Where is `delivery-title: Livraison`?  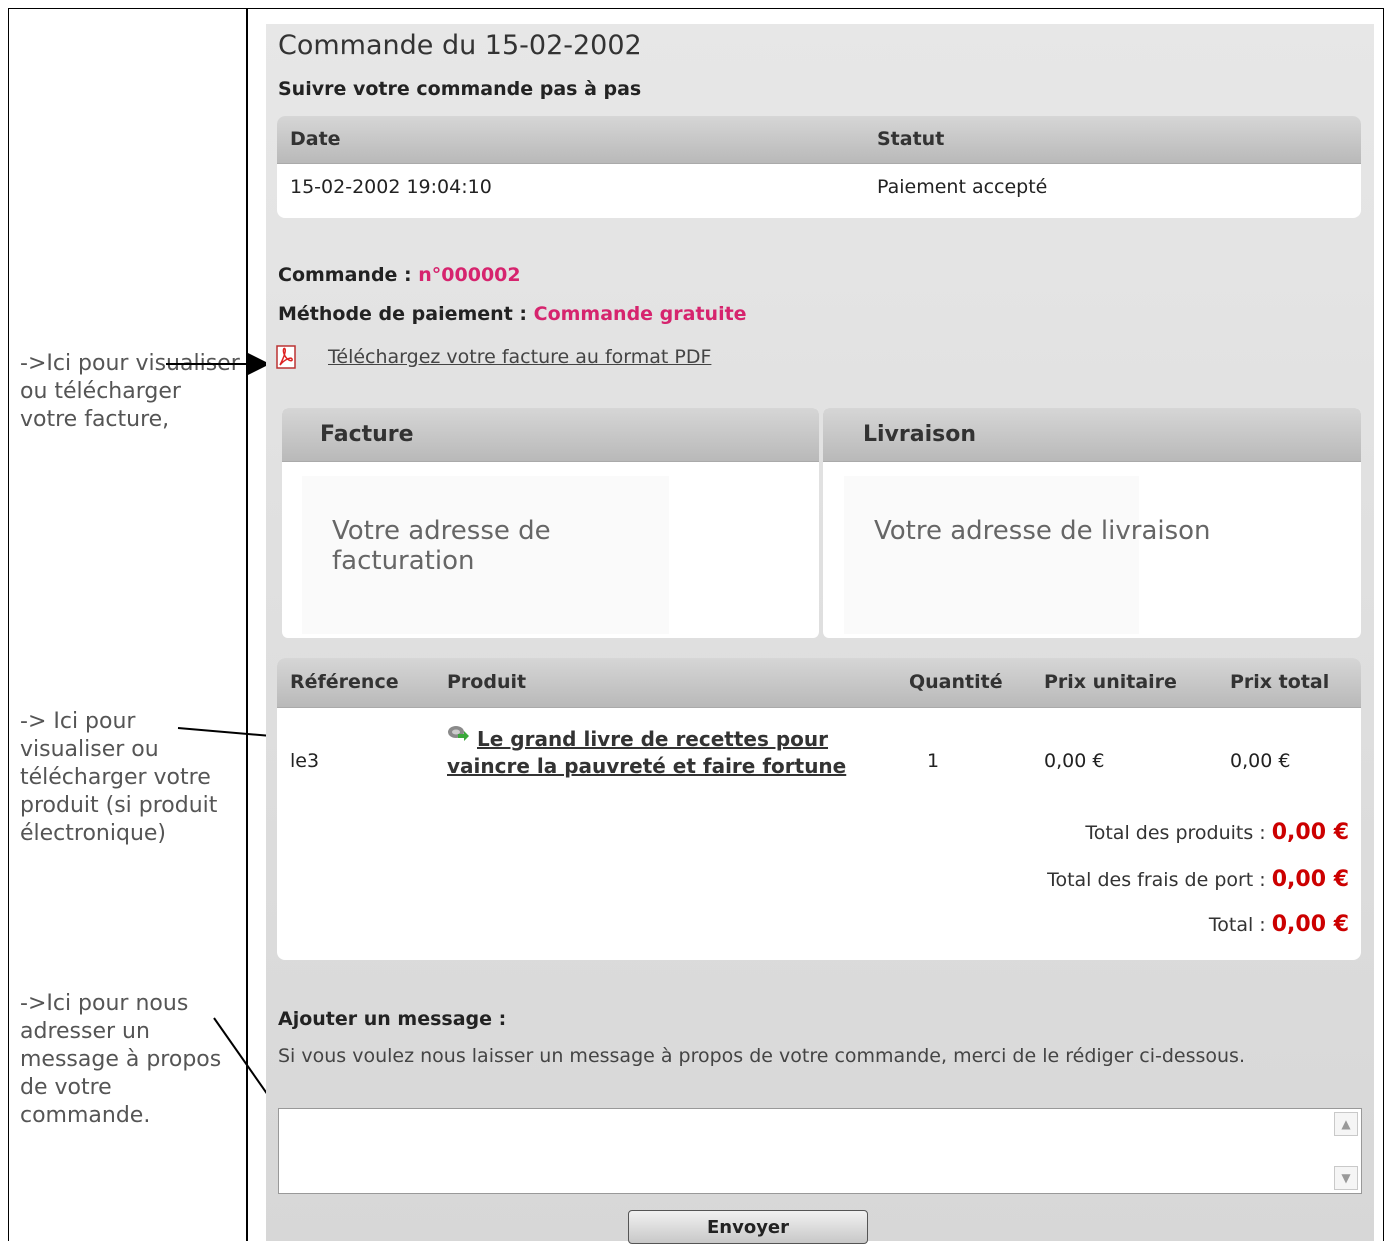
delivery-title: Livraison is located at coordinates (1092, 435).